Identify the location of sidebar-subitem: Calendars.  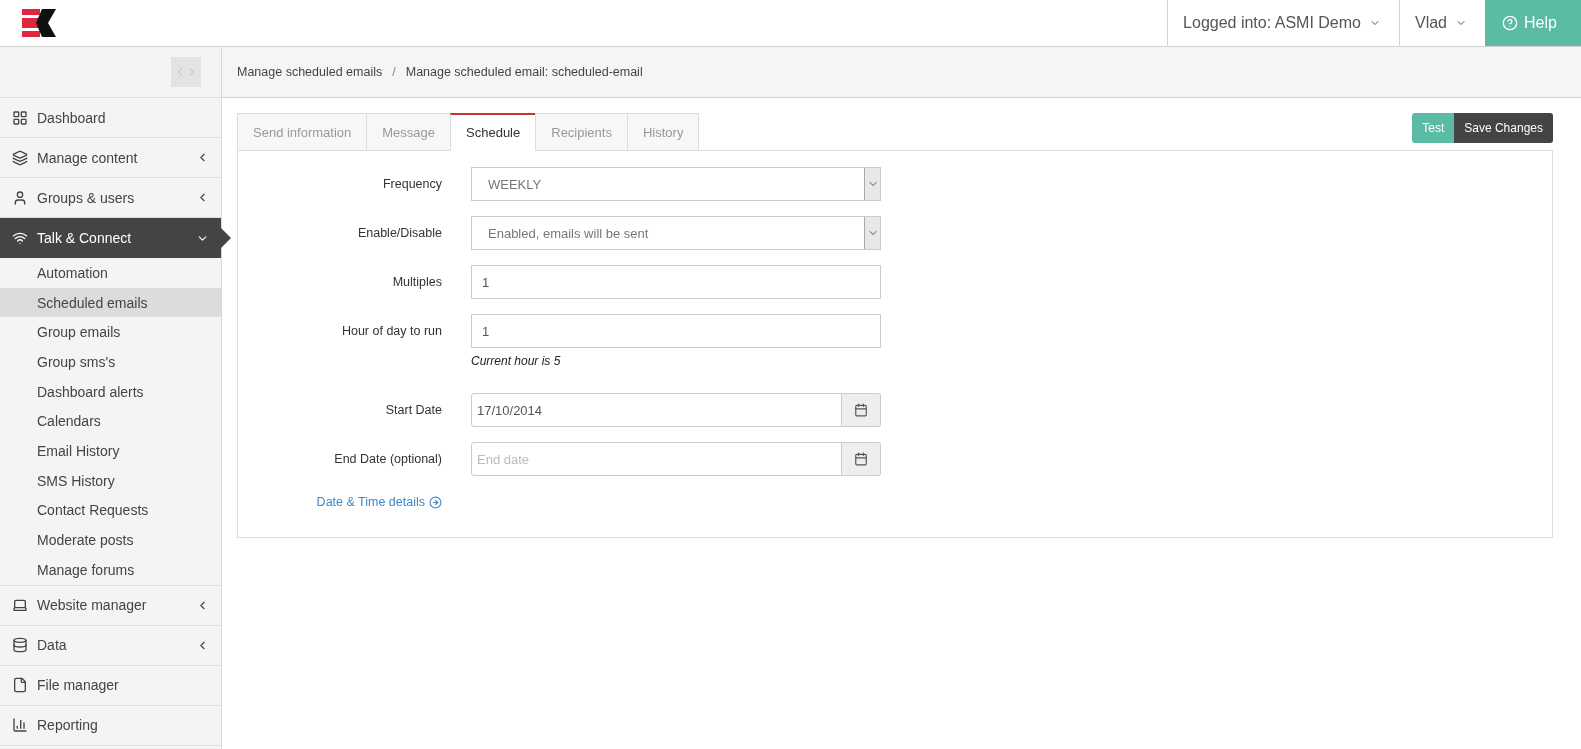
(110, 421).